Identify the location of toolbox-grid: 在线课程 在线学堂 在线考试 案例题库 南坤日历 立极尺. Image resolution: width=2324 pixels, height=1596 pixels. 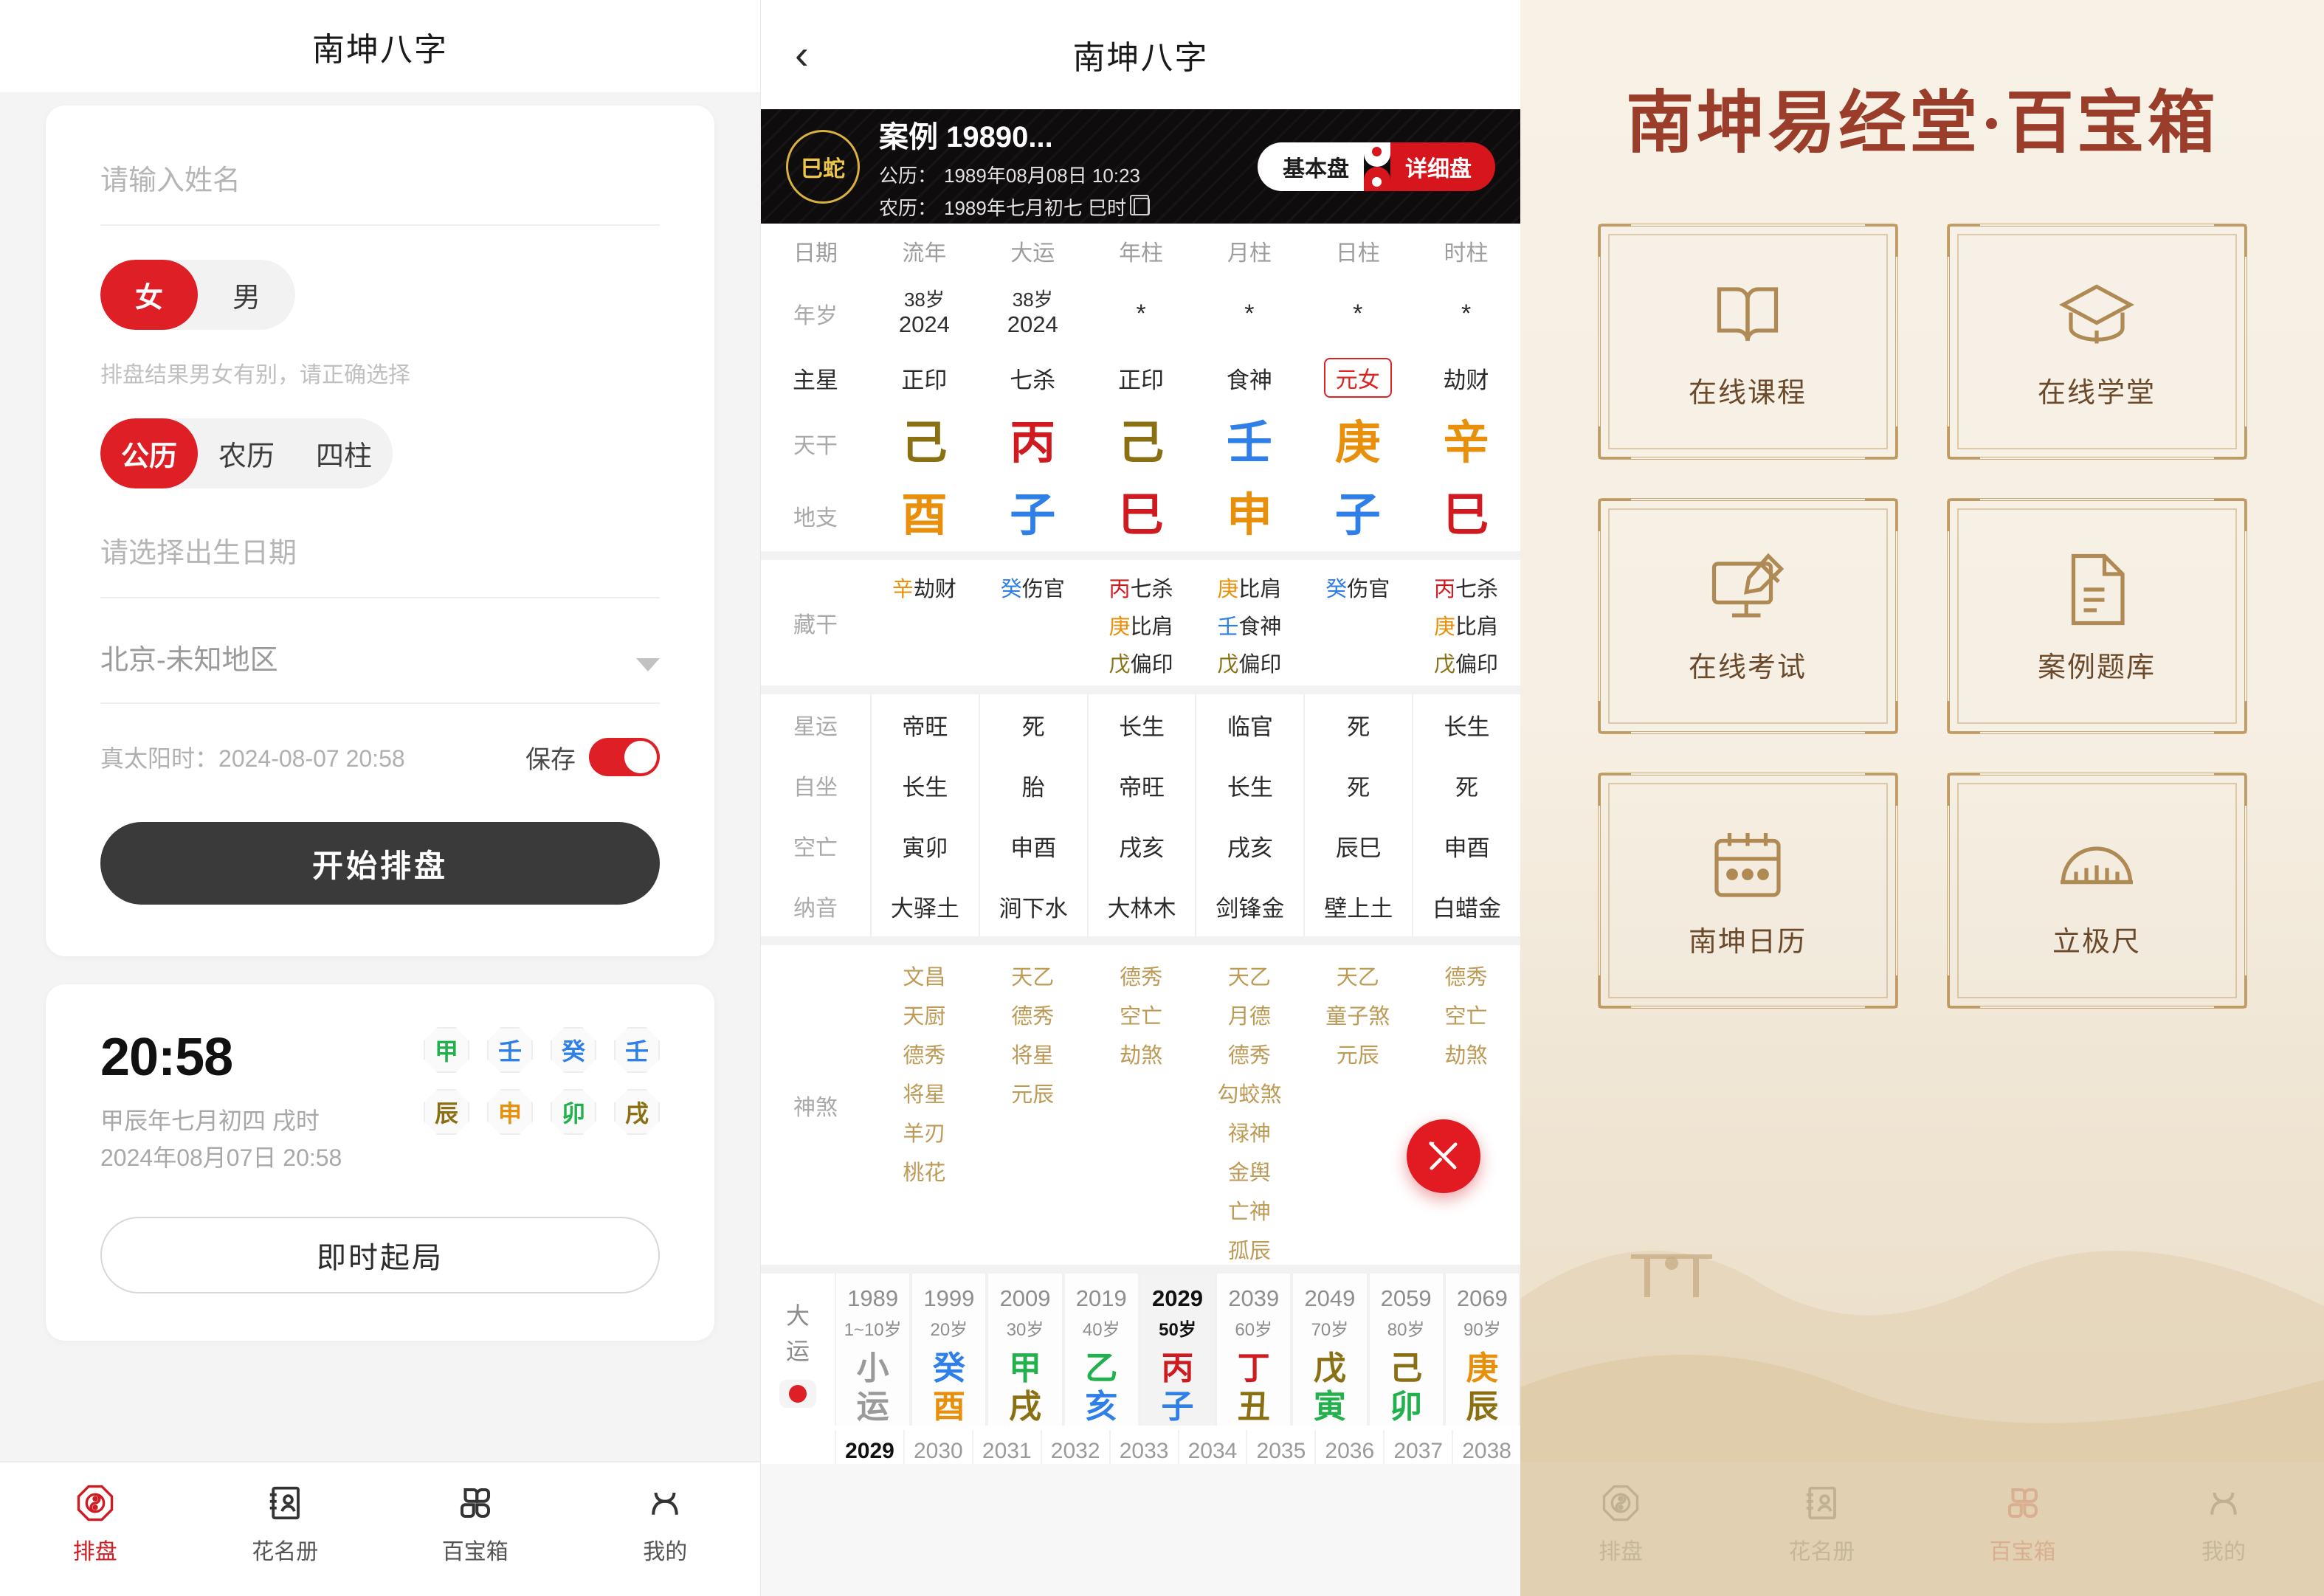
(1922, 616).